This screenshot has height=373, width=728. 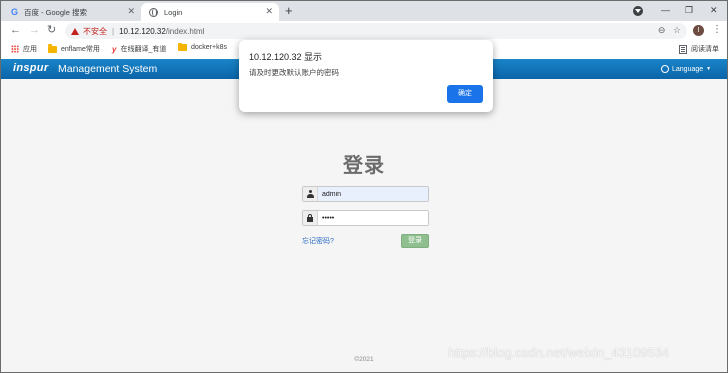 I want to click on google-icon: G, so click(x=15, y=12).